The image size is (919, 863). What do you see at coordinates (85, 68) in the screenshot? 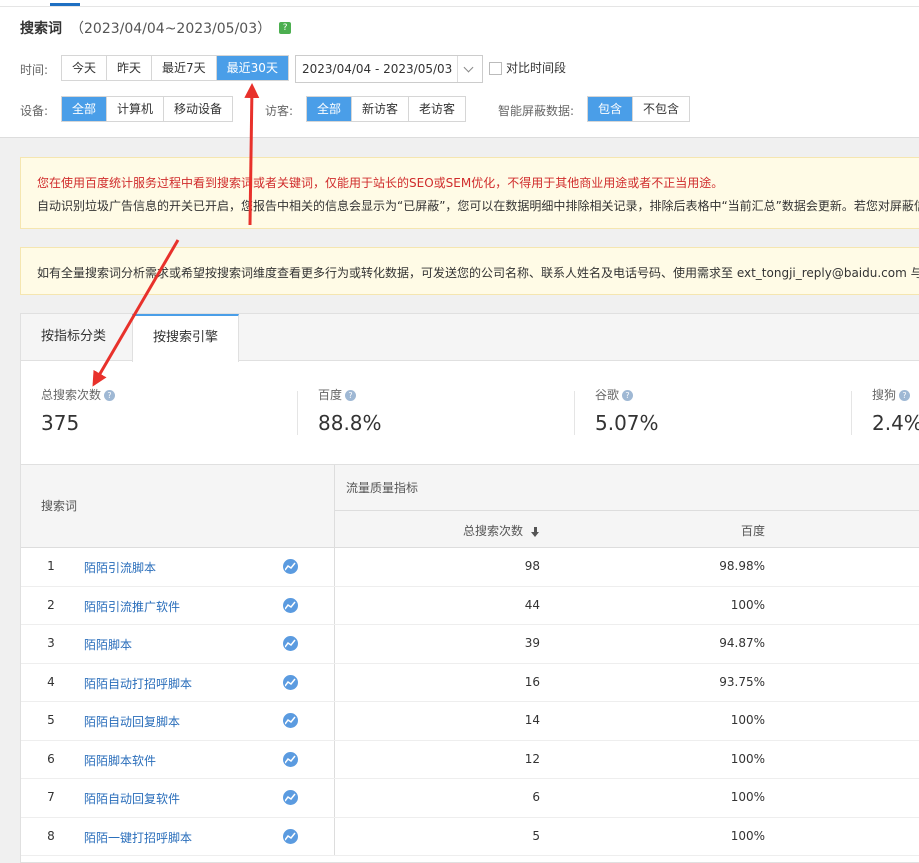
I see `time-today-button: 今天` at bounding box center [85, 68].